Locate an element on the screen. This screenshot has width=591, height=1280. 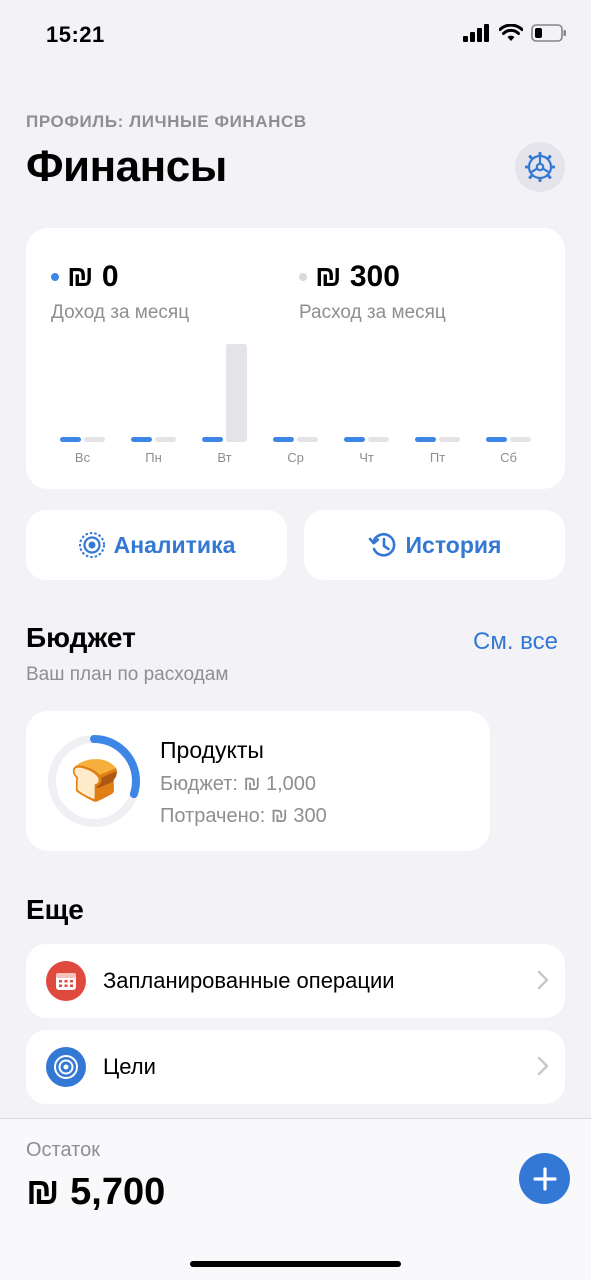
wifi-icon is located at coordinates (511, 32).